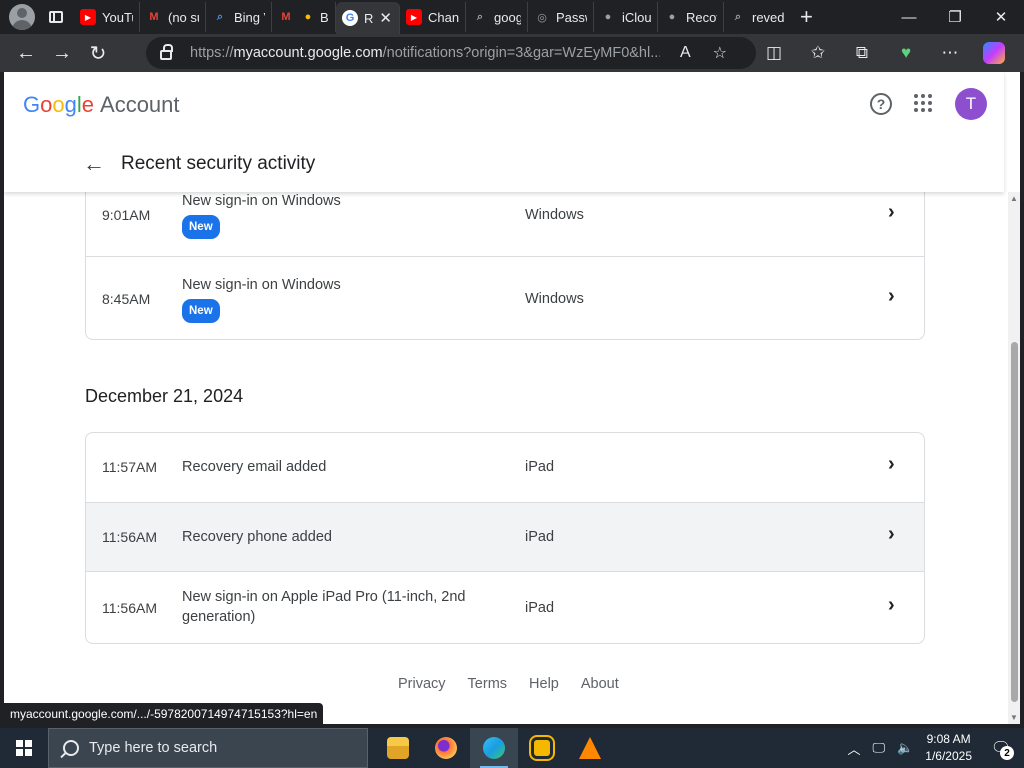 The height and width of the screenshot is (768, 1024). Describe the element at coordinates (544, 684) in the screenshot. I see `help-link: Help` at that location.